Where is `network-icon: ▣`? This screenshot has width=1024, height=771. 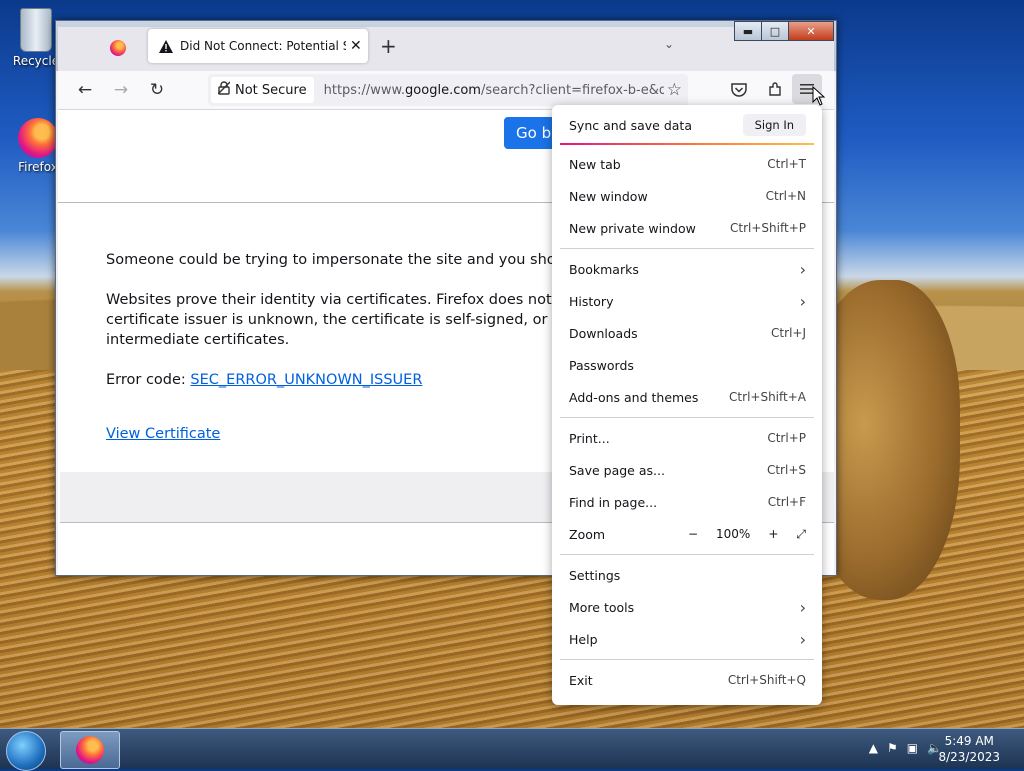
network-icon: ▣ is located at coordinates (912, 748).